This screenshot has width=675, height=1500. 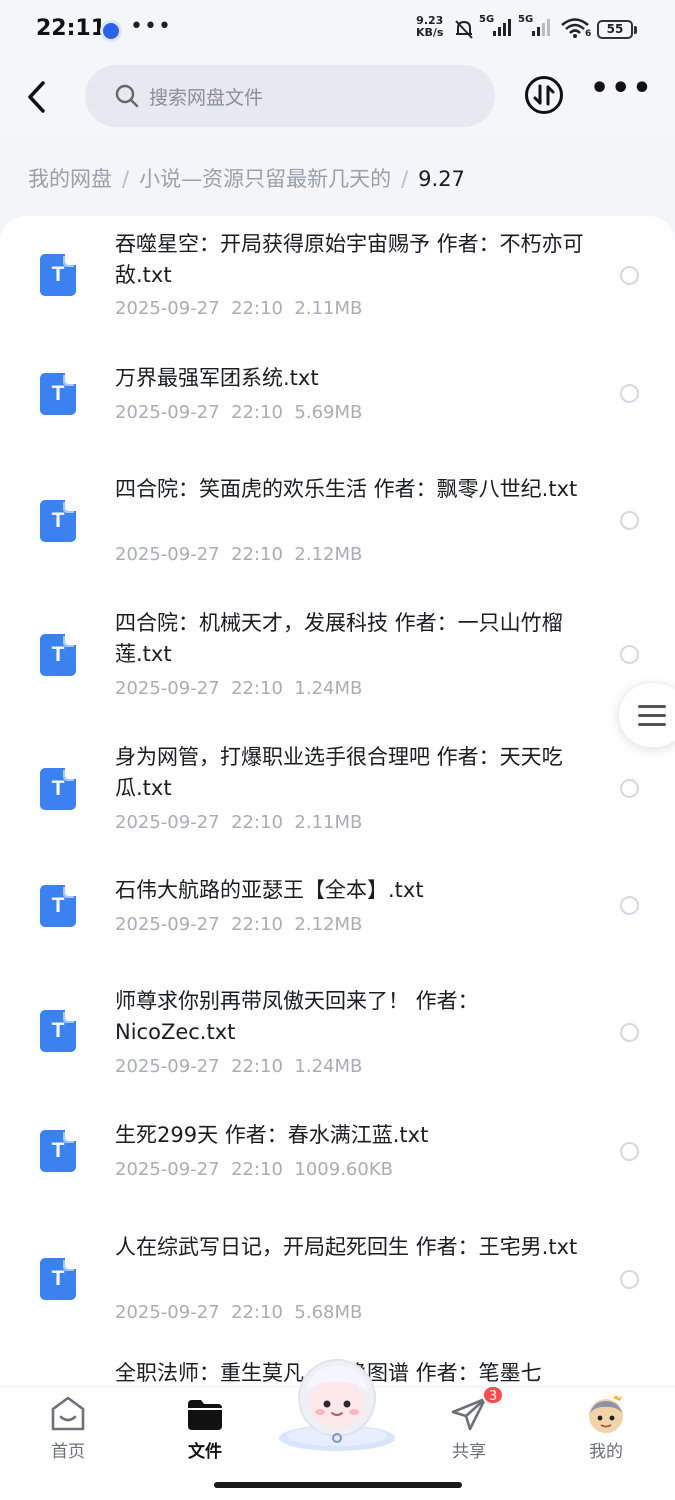 I want to click on more-notifications-icon: •••, so click(x=151, y=26).